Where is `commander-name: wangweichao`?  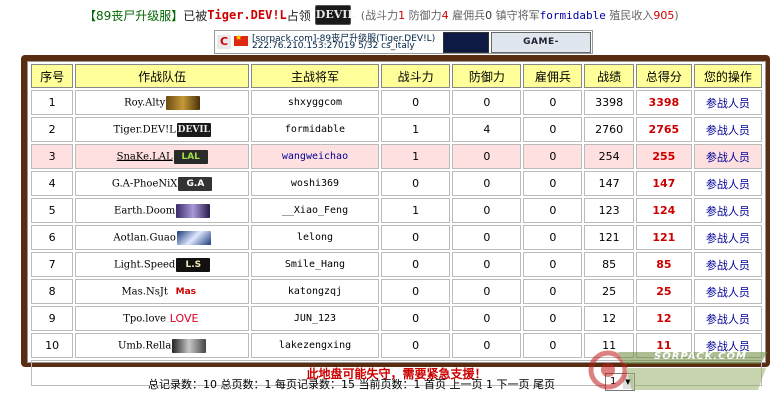 commander-name: wangweichao is located at coordinates (315, 156).